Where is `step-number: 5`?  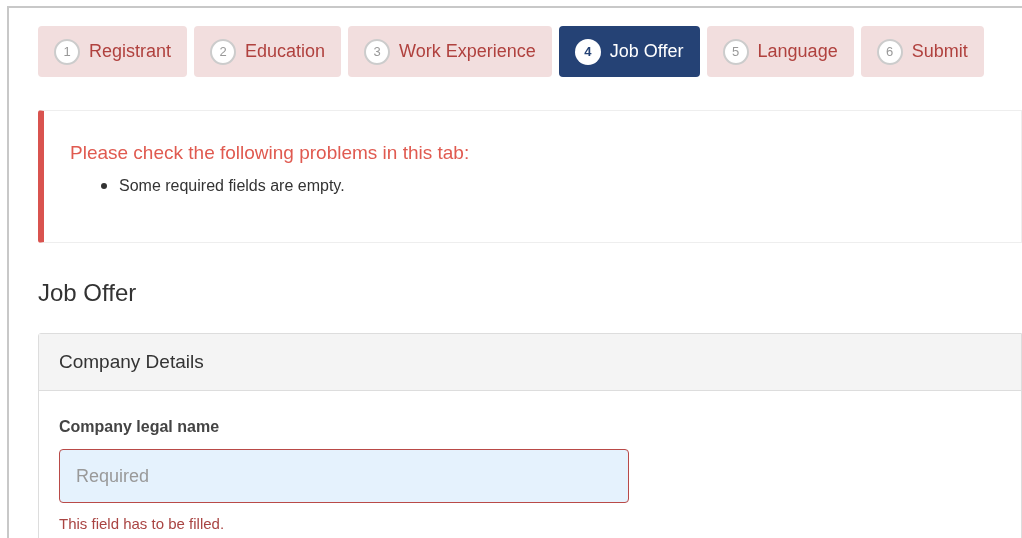
step-number: 5 is located at coordinates (735, 51).